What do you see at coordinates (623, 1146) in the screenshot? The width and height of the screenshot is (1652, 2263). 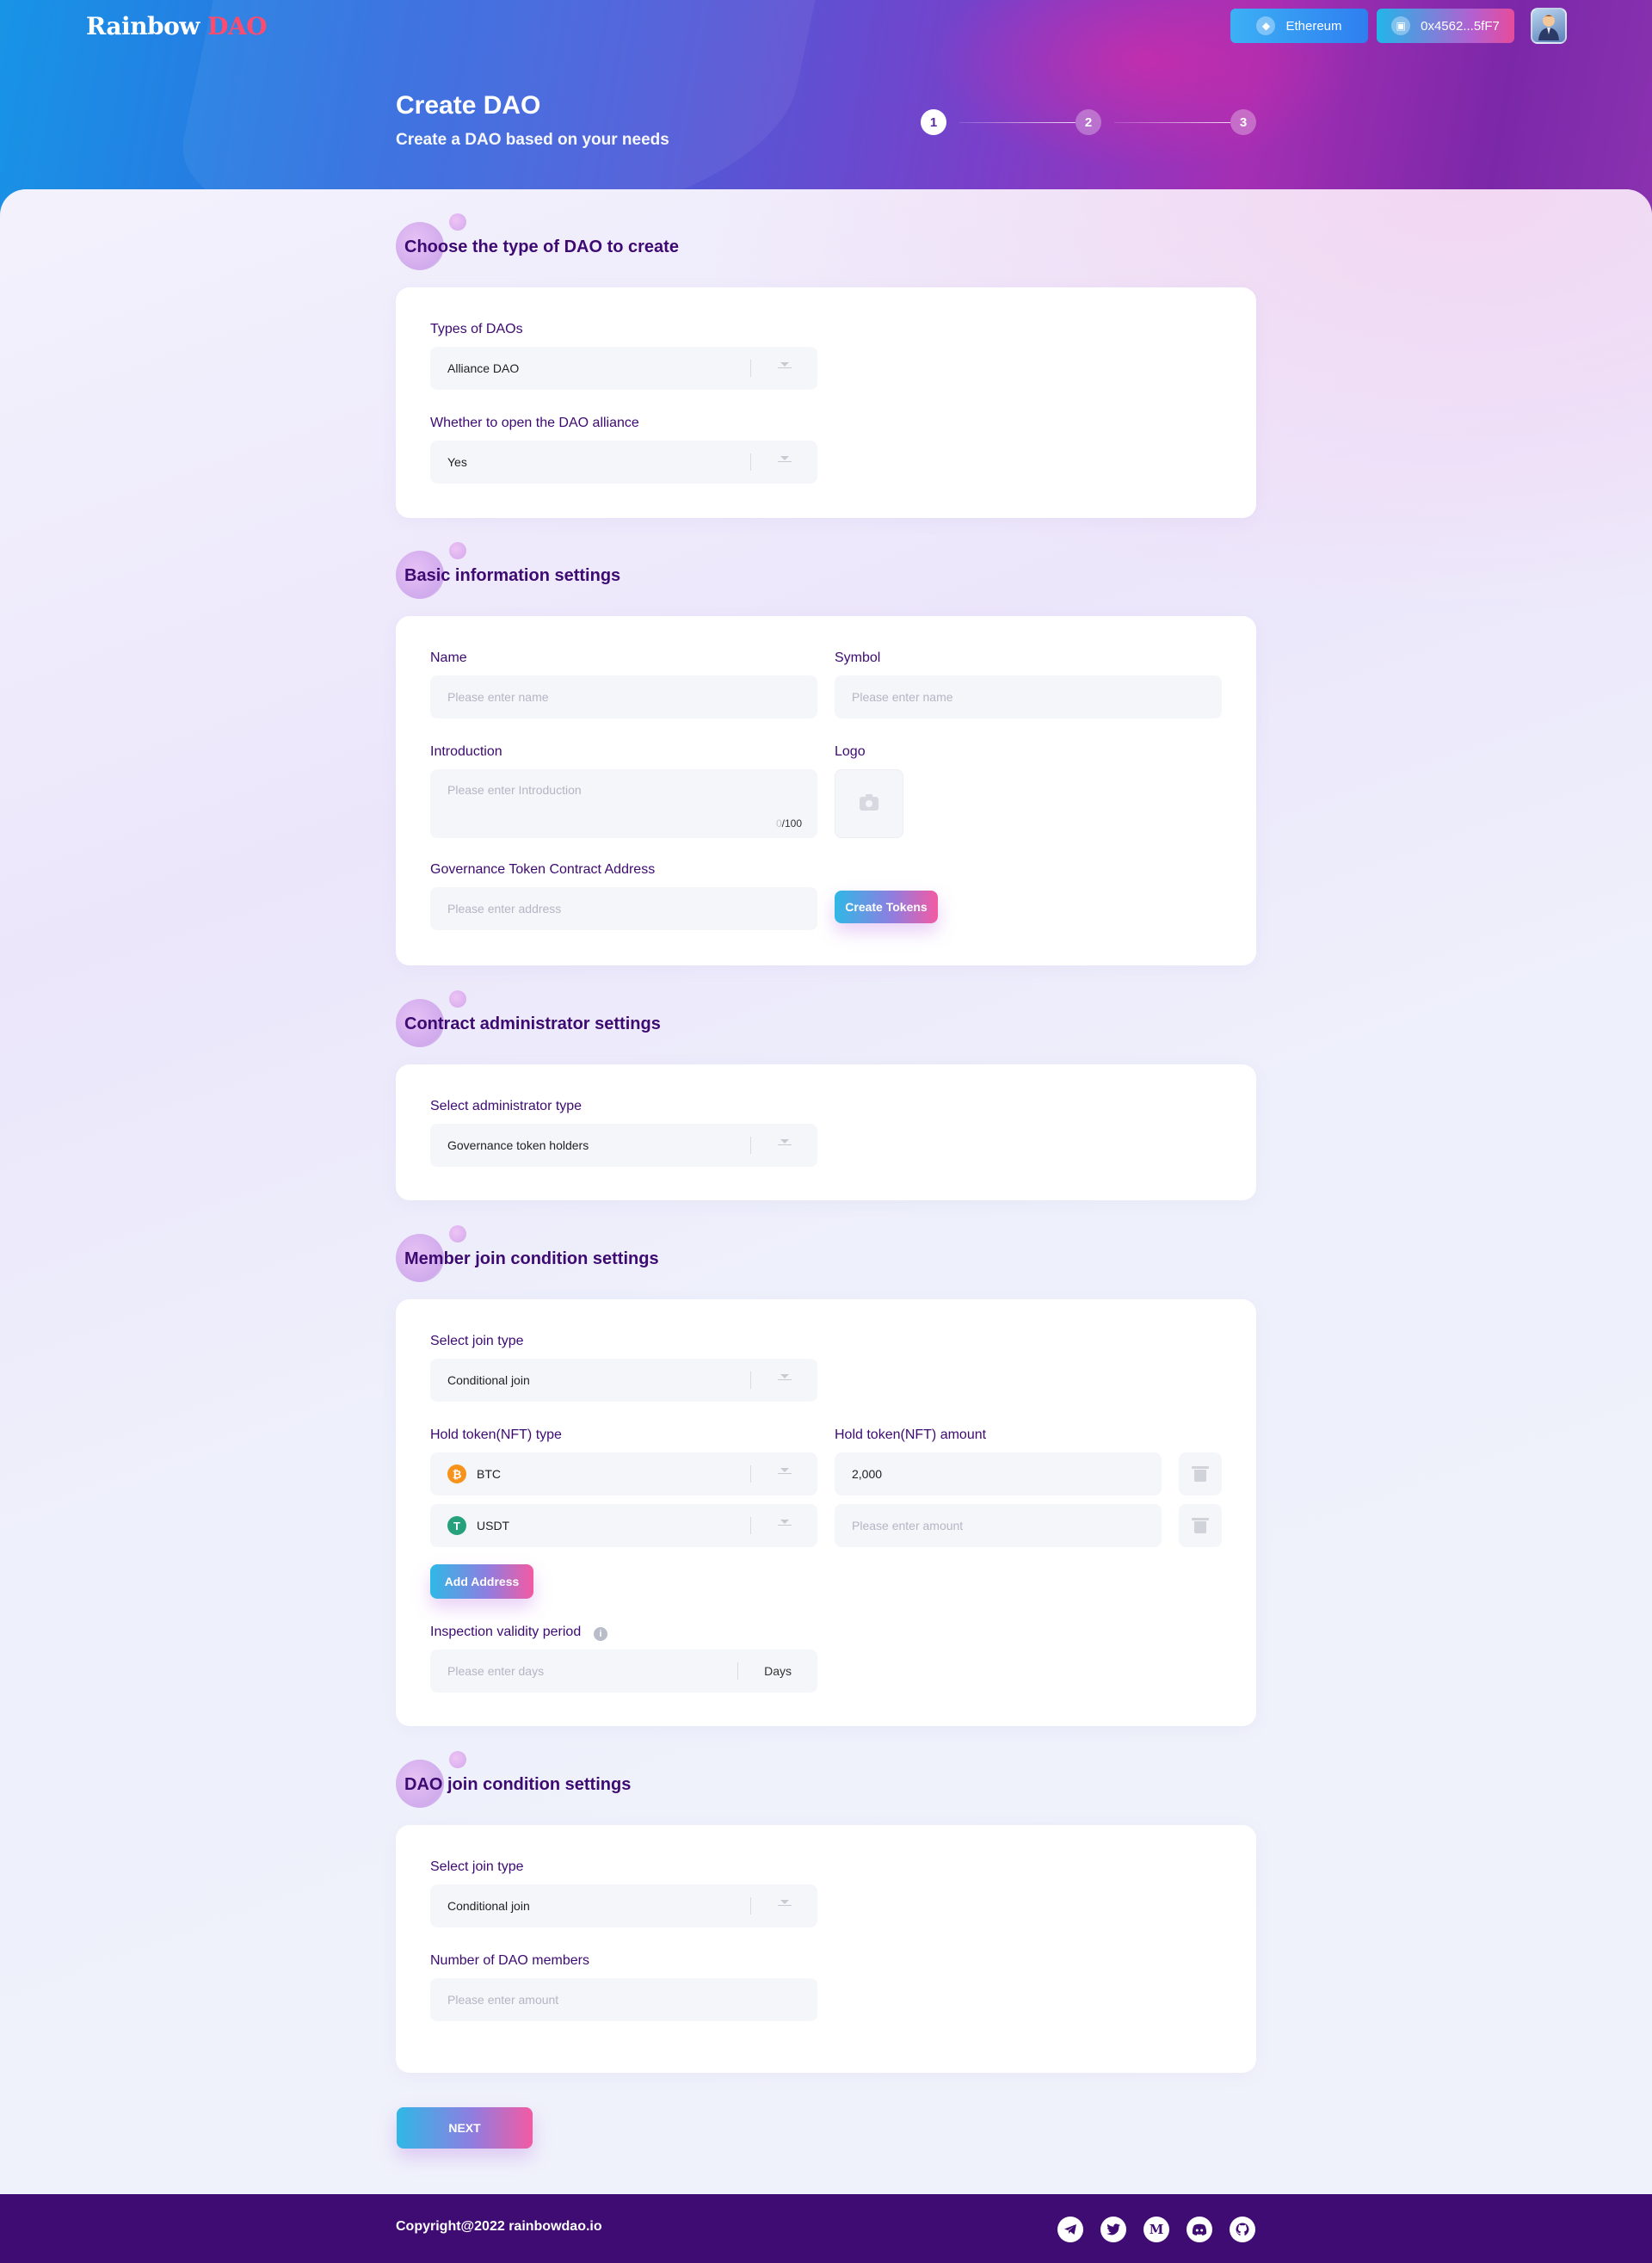 I see `admin-type-select: Governance token holders` at bounding box center [623, 1146].